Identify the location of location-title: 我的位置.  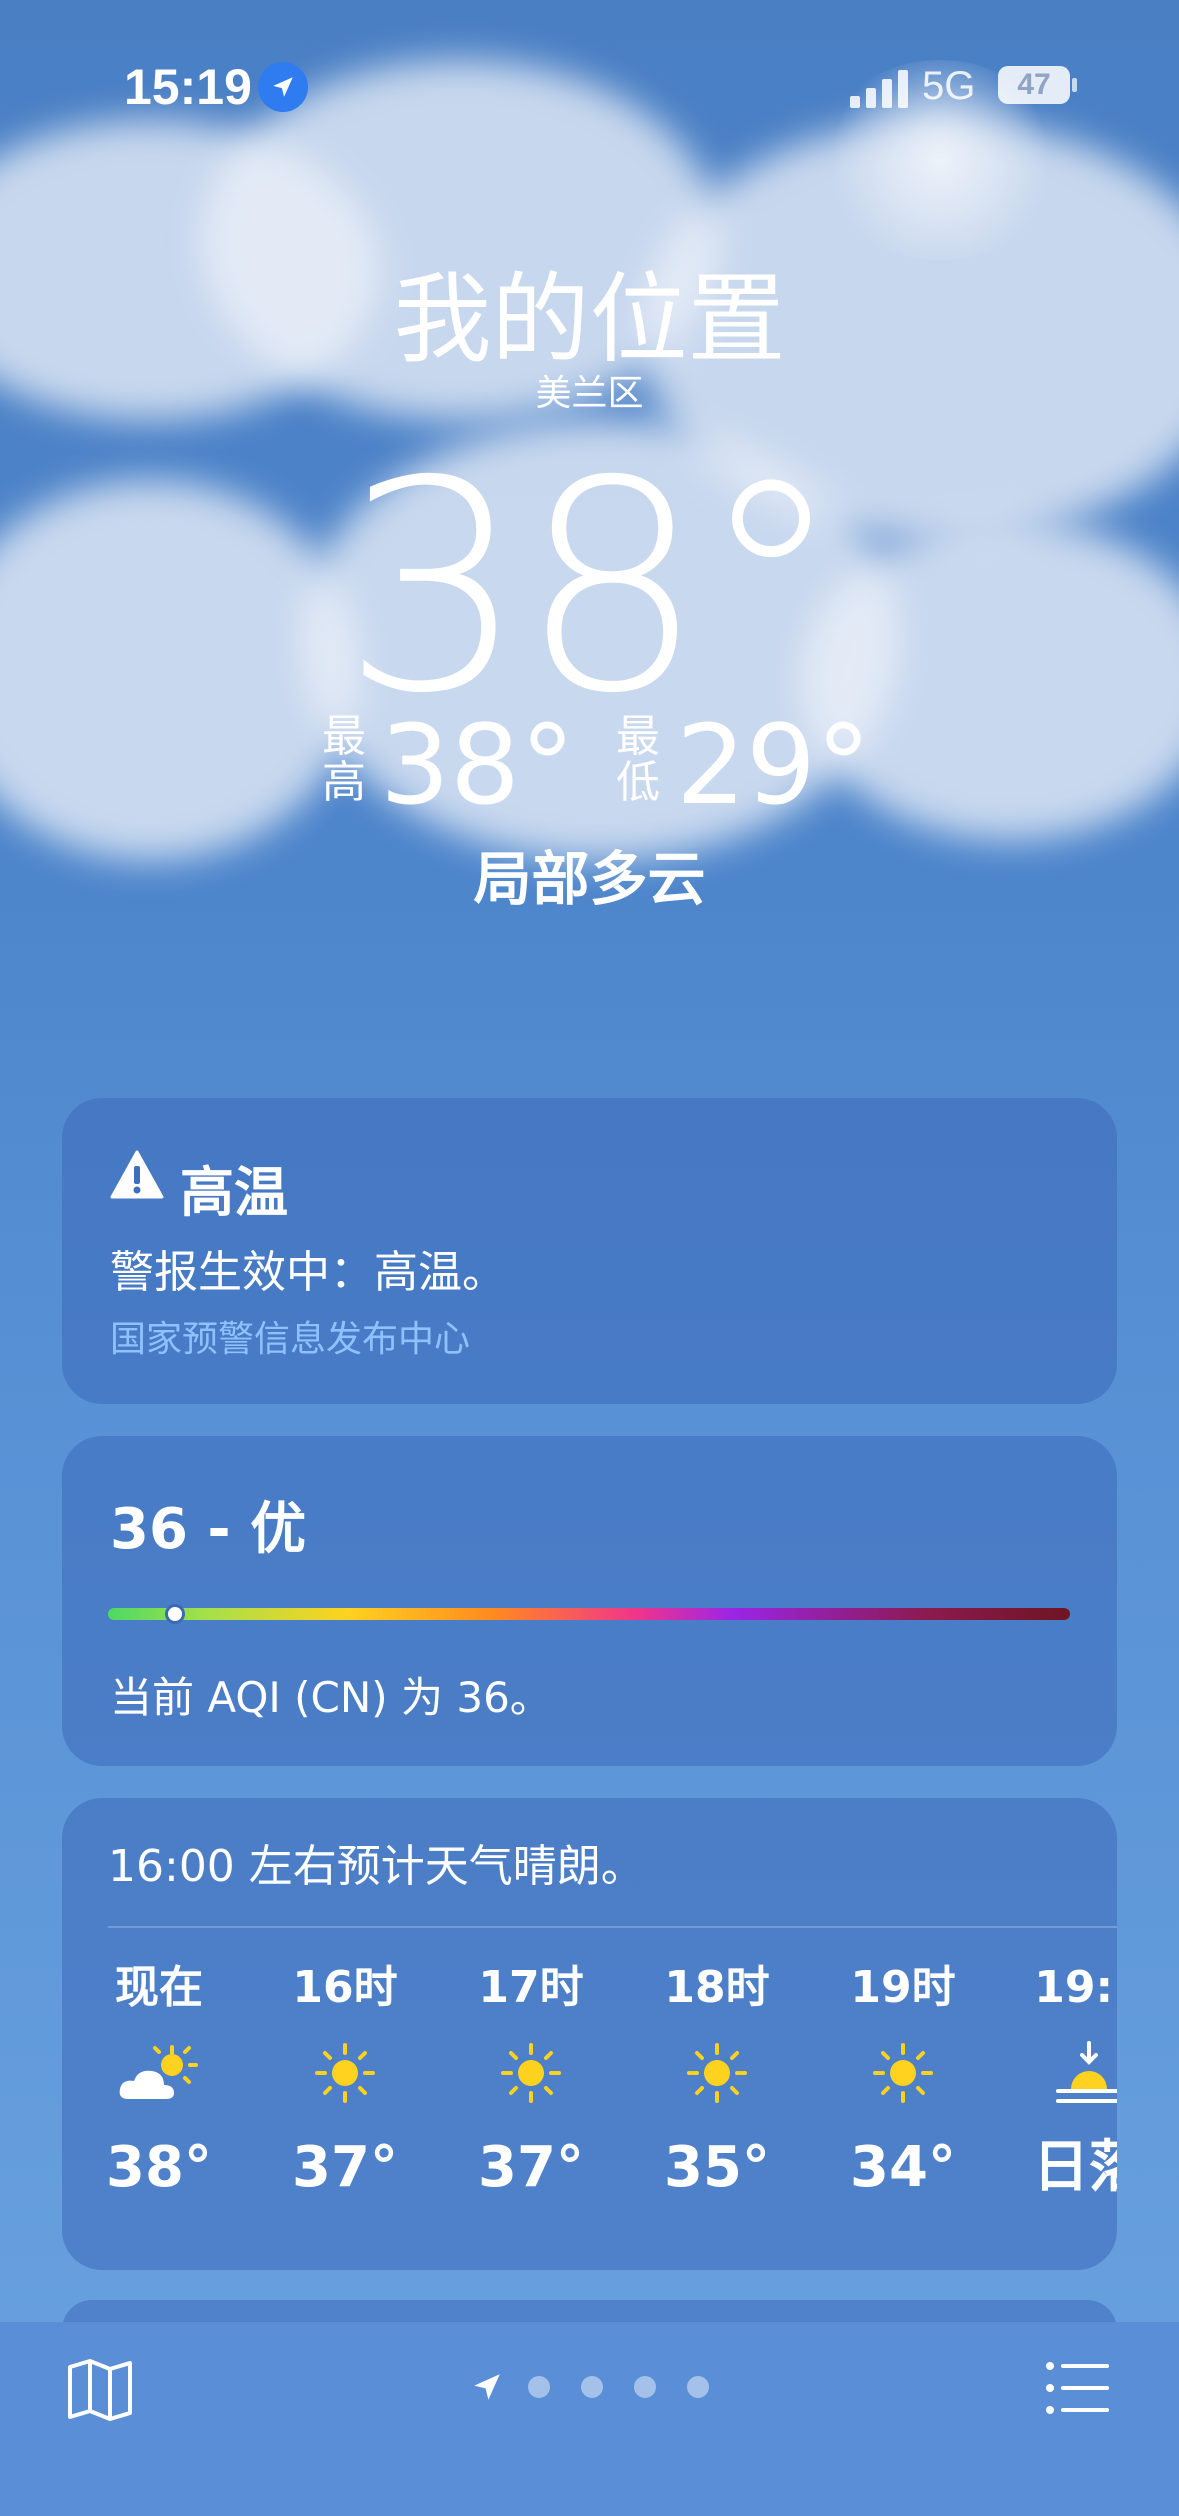
(589, 320).